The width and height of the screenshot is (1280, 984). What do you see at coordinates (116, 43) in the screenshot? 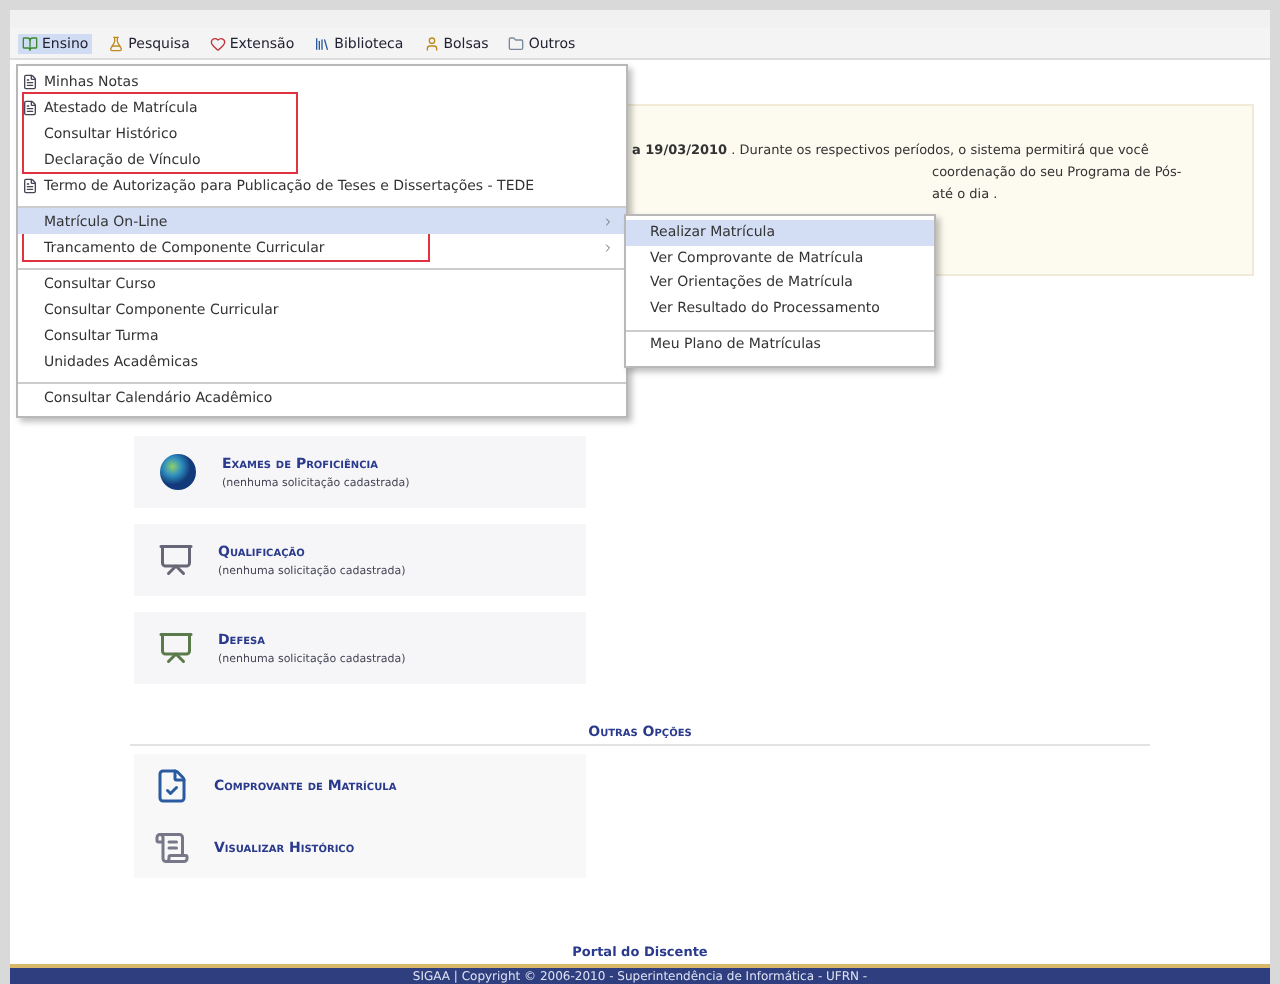
I see `flask-icon` at bounding box center [116, 43].